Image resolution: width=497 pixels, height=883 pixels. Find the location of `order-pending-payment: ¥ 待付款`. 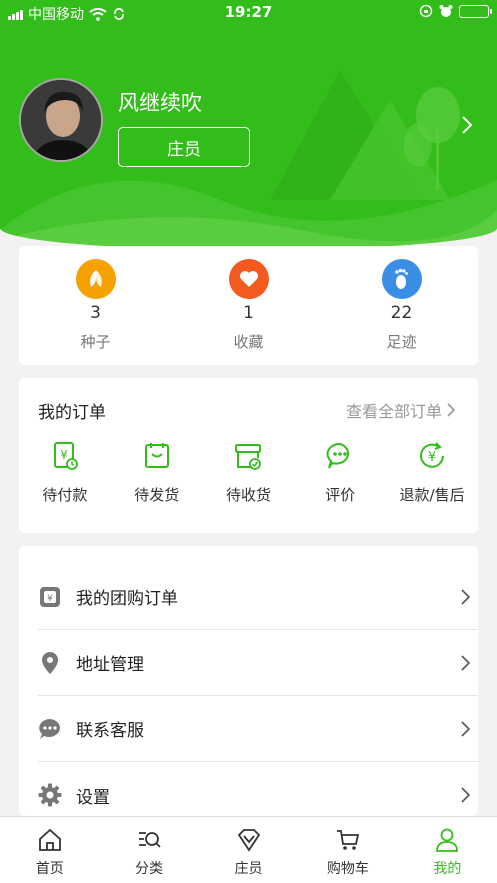

order-pending-payment: ¥ 待付款 is located at coordinates (65, 472).